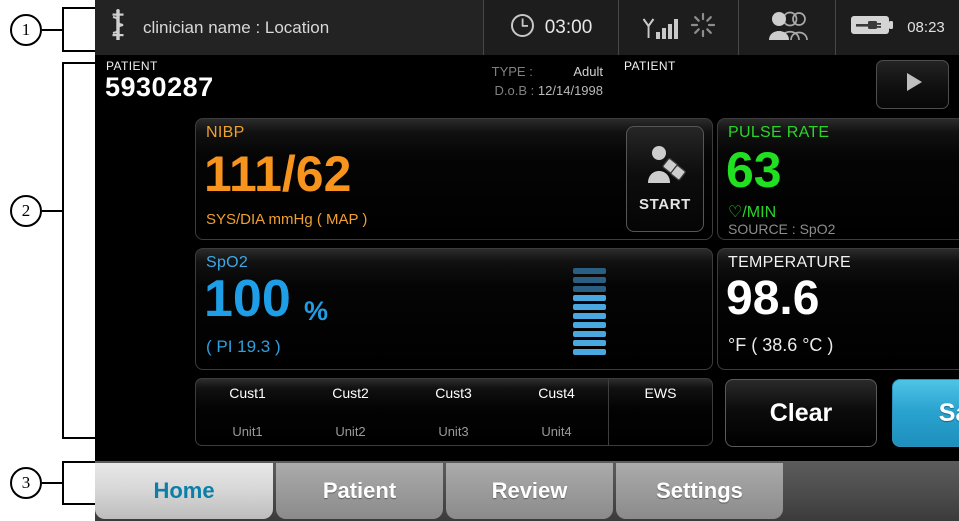 This screenshot has width=959, height=521. What do you see at coordinates (512, 71) in the screenshot?
I see `patient-type-label: TYPE :` at bounding box center [512, 71].